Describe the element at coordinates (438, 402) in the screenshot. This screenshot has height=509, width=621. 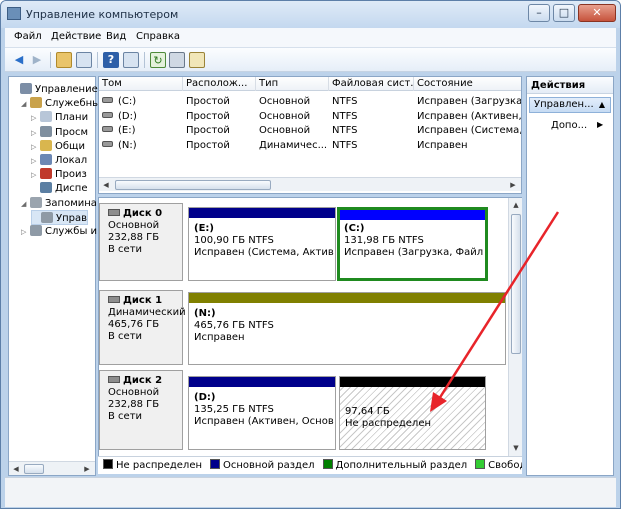
I see `arrow-head` at that location.